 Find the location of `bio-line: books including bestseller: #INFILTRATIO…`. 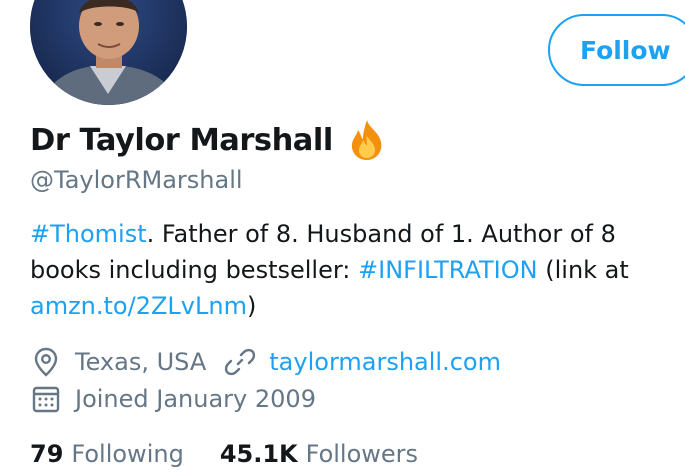

bio-line: books including bestseller: #INFILTRATIO… is located at coordinates (350, 270).